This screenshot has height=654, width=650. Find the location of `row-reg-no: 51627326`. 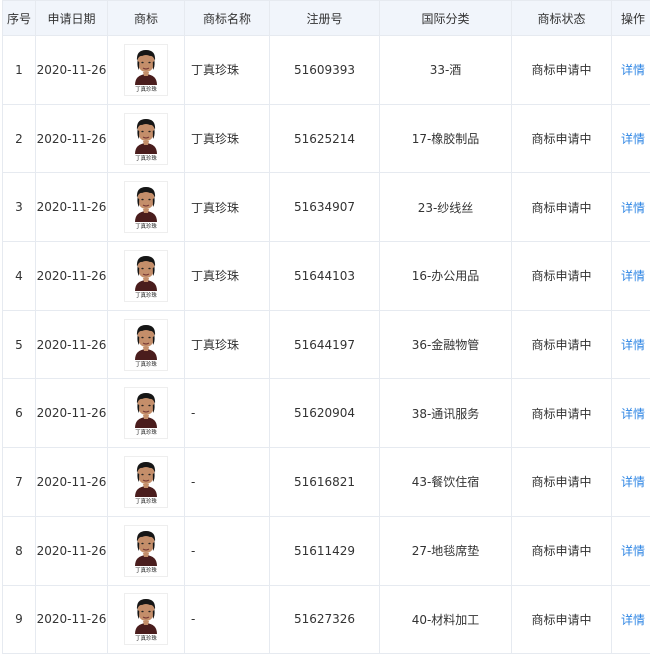

row-reg-no: 51627326 is located at coordinates (325, 619).